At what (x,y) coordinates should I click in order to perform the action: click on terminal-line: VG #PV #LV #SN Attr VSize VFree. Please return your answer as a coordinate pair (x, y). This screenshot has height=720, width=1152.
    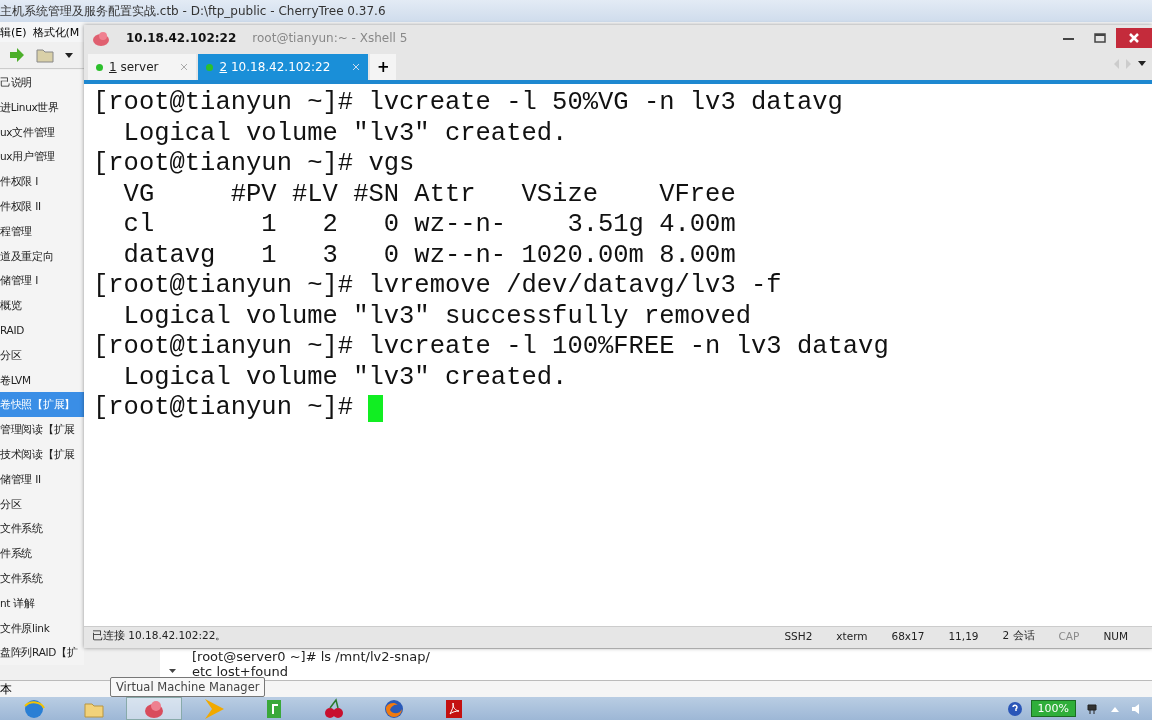
    Looking at the image, I should click on (429, 194).